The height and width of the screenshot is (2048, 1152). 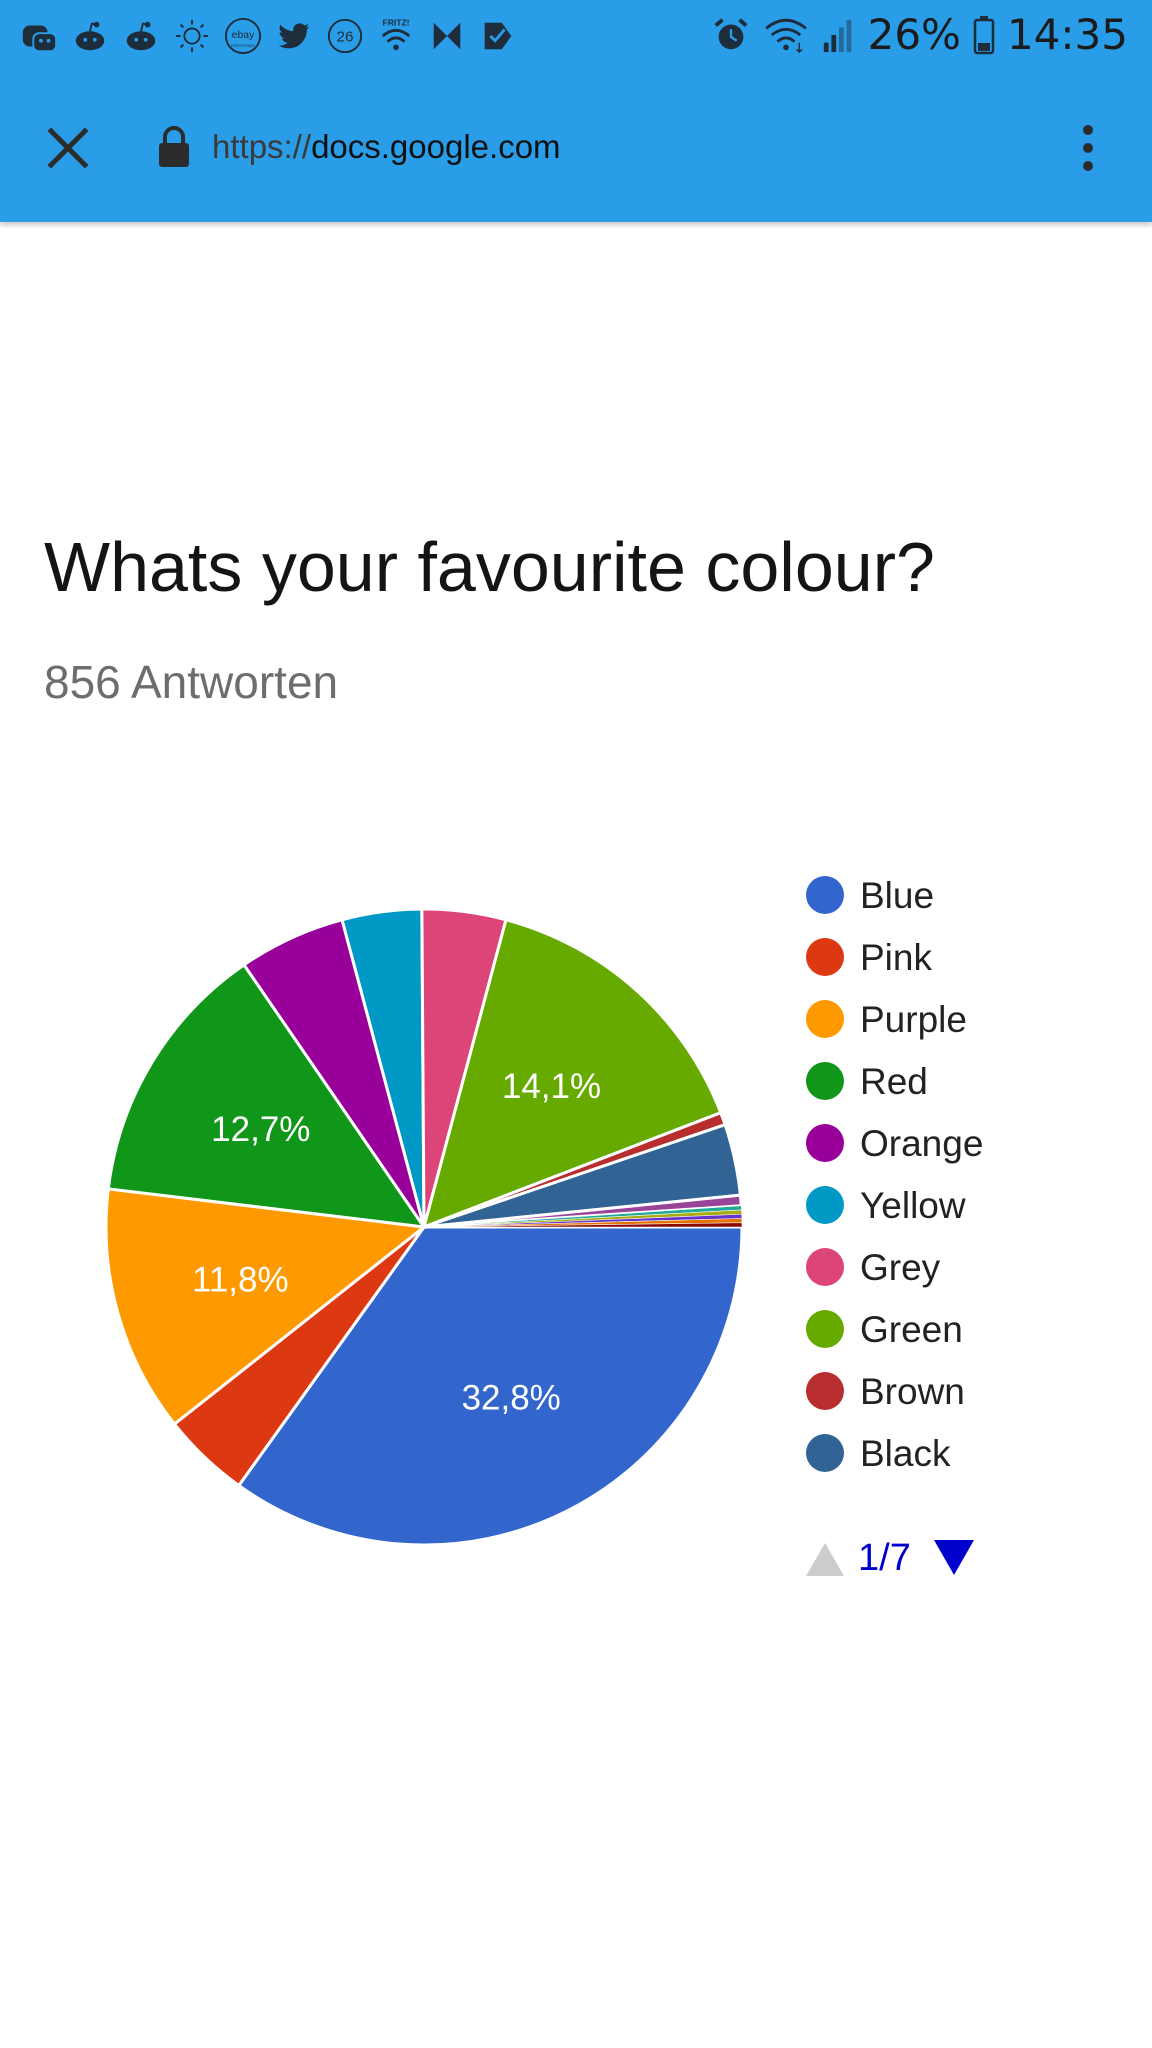 What do you see at coordinates (191, 682) in the screenshot?
I see `response-count: 856 Antworten` at bounding box center [191, 682].